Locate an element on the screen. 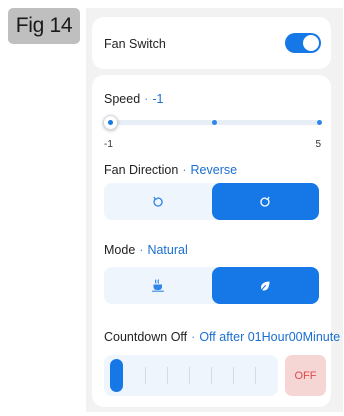 This screenshot has height=416, width=344. fan-switch-card: Fan Switch is located at coordinates (211, 43).